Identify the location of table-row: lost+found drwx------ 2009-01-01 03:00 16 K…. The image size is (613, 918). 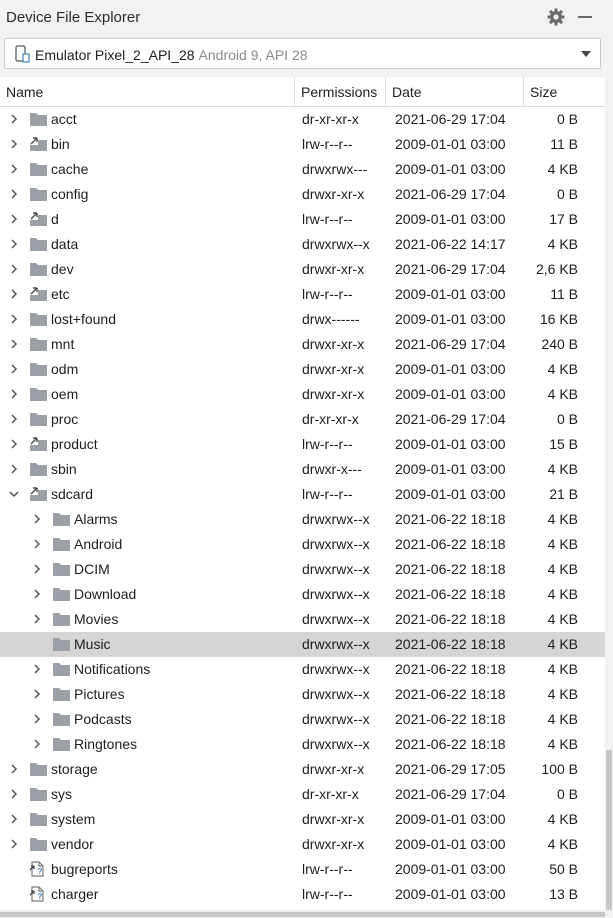
(302, 319).